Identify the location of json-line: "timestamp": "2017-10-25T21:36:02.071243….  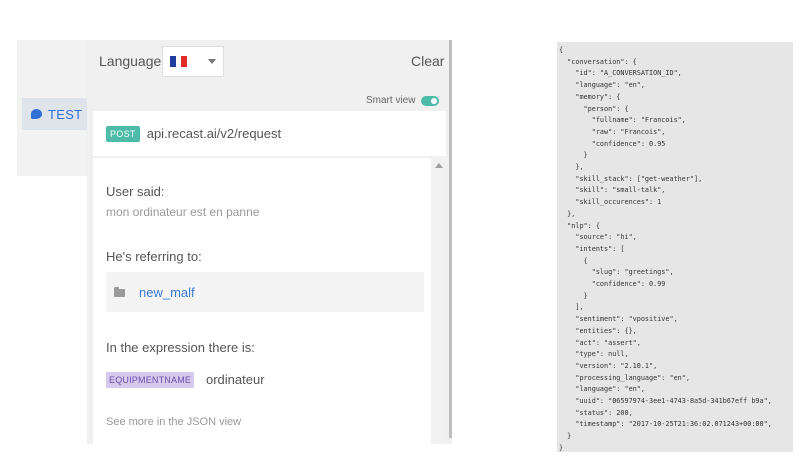
(665, 424).